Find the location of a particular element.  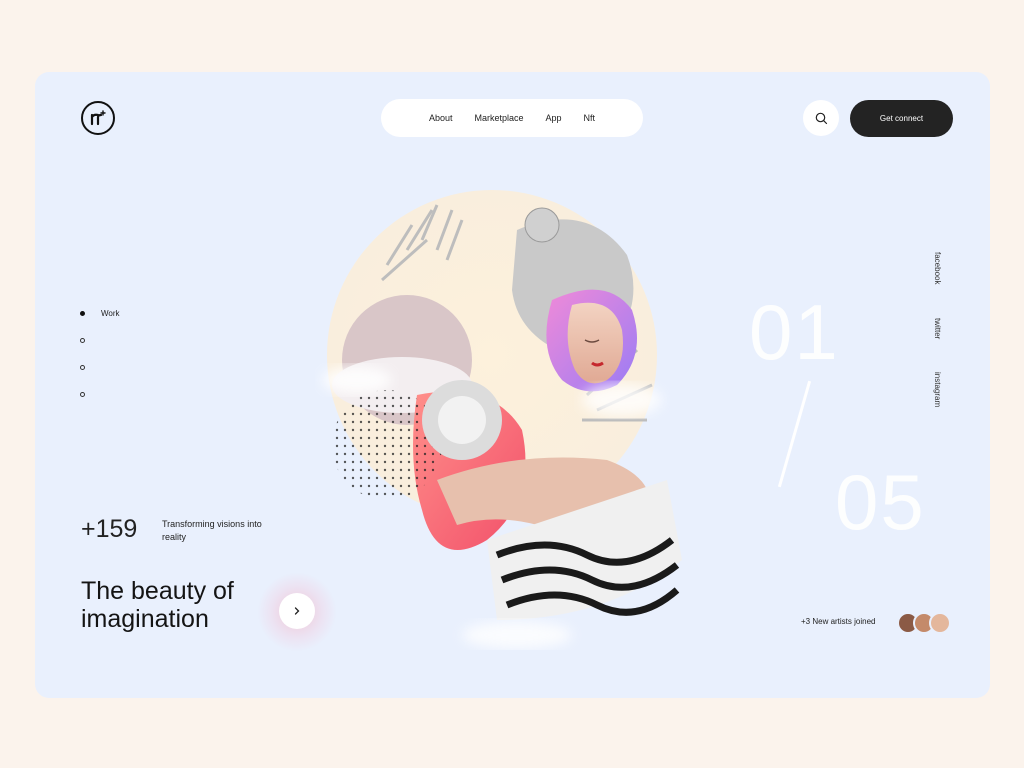

counter-divider is located at coordinates (794, 434).